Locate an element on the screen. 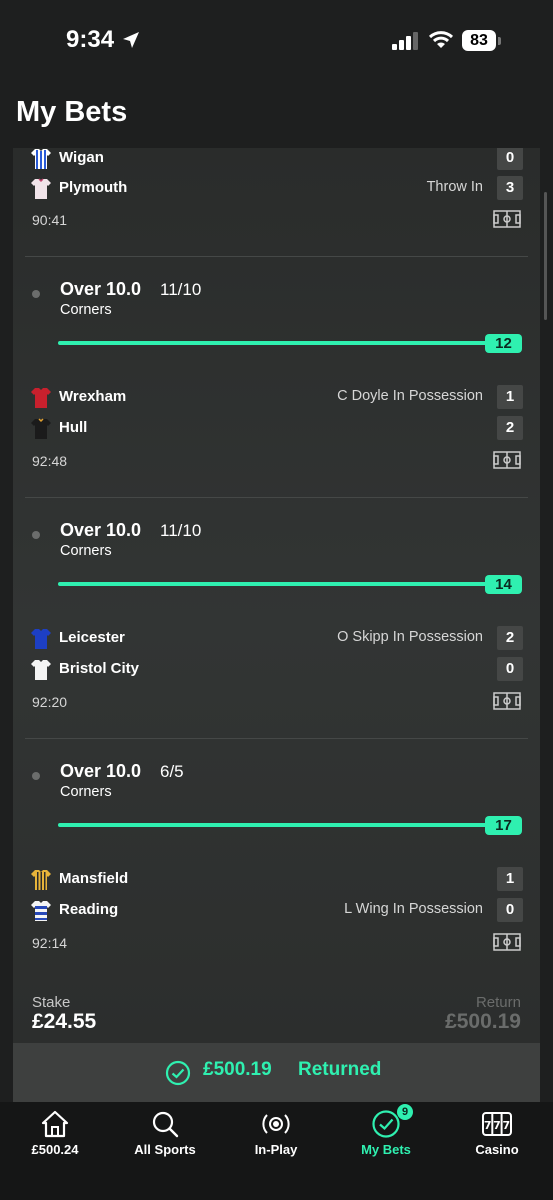 The image size is (553, 1200). nav-label: In-Play is located at coordinates (276, 1149).